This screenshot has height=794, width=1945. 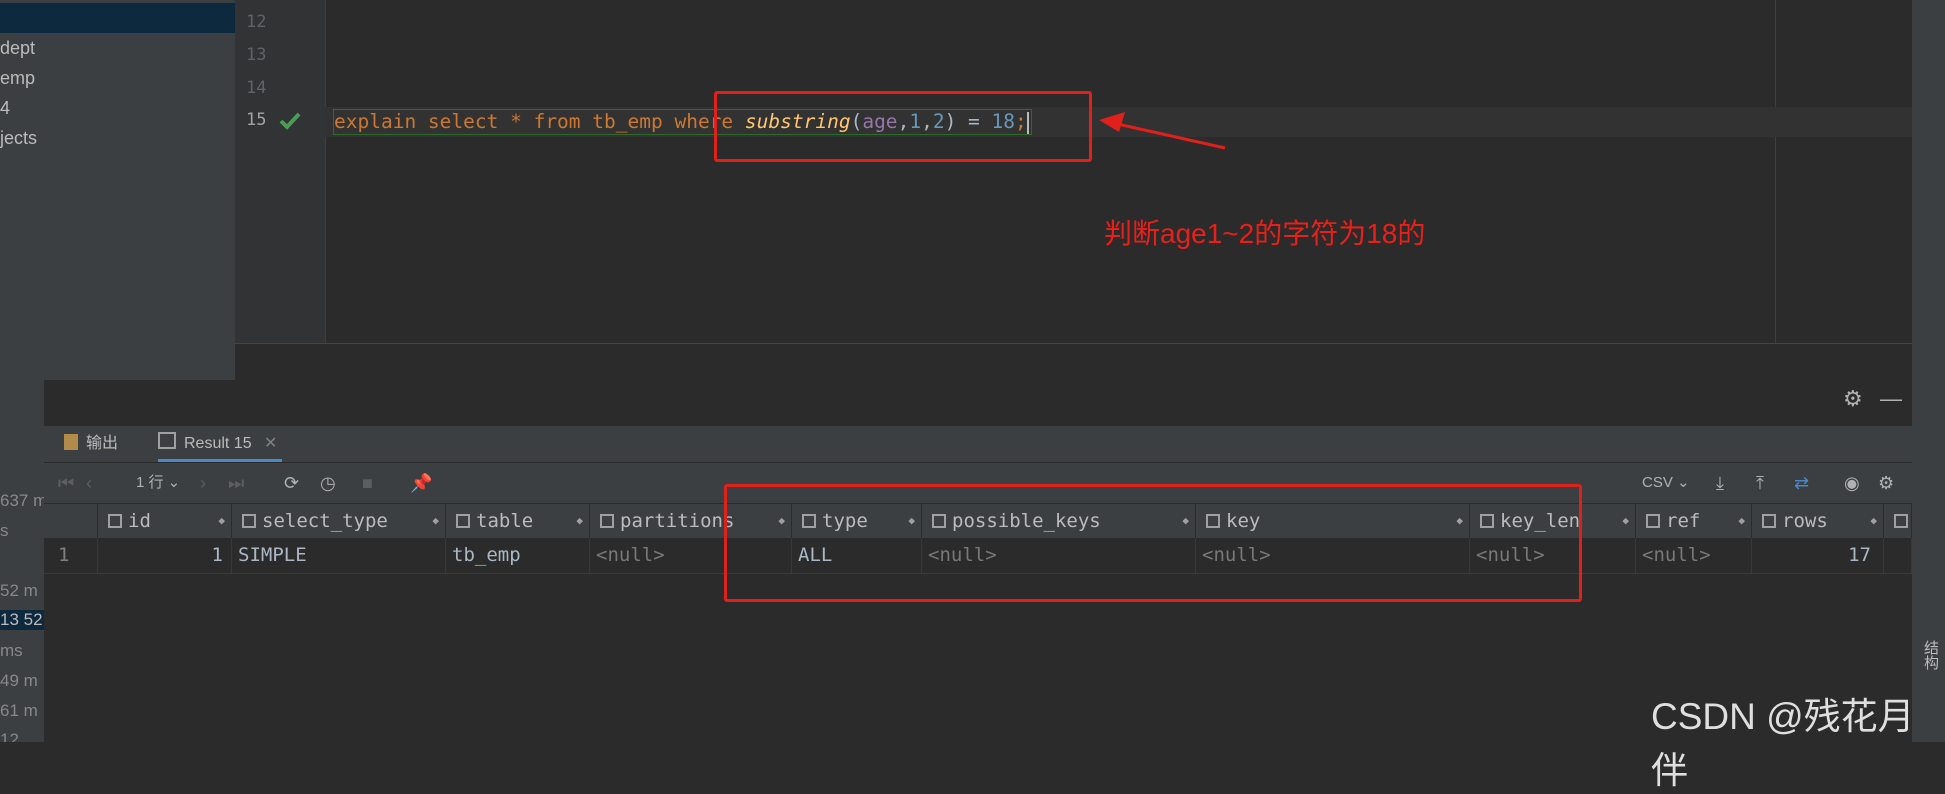 I want to click on service-item: 49 m, so click(x=19, y=681).